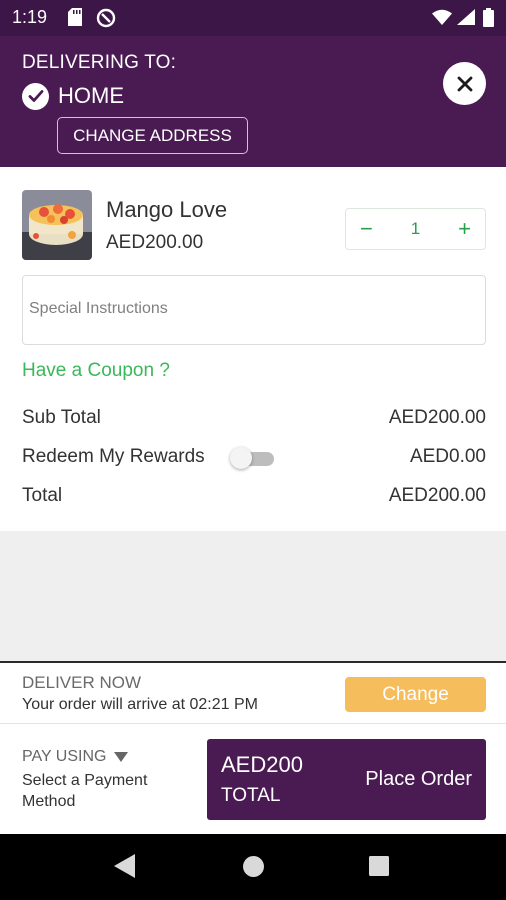  I want to click on order-total-label: TOTAL, so click(251, 795).